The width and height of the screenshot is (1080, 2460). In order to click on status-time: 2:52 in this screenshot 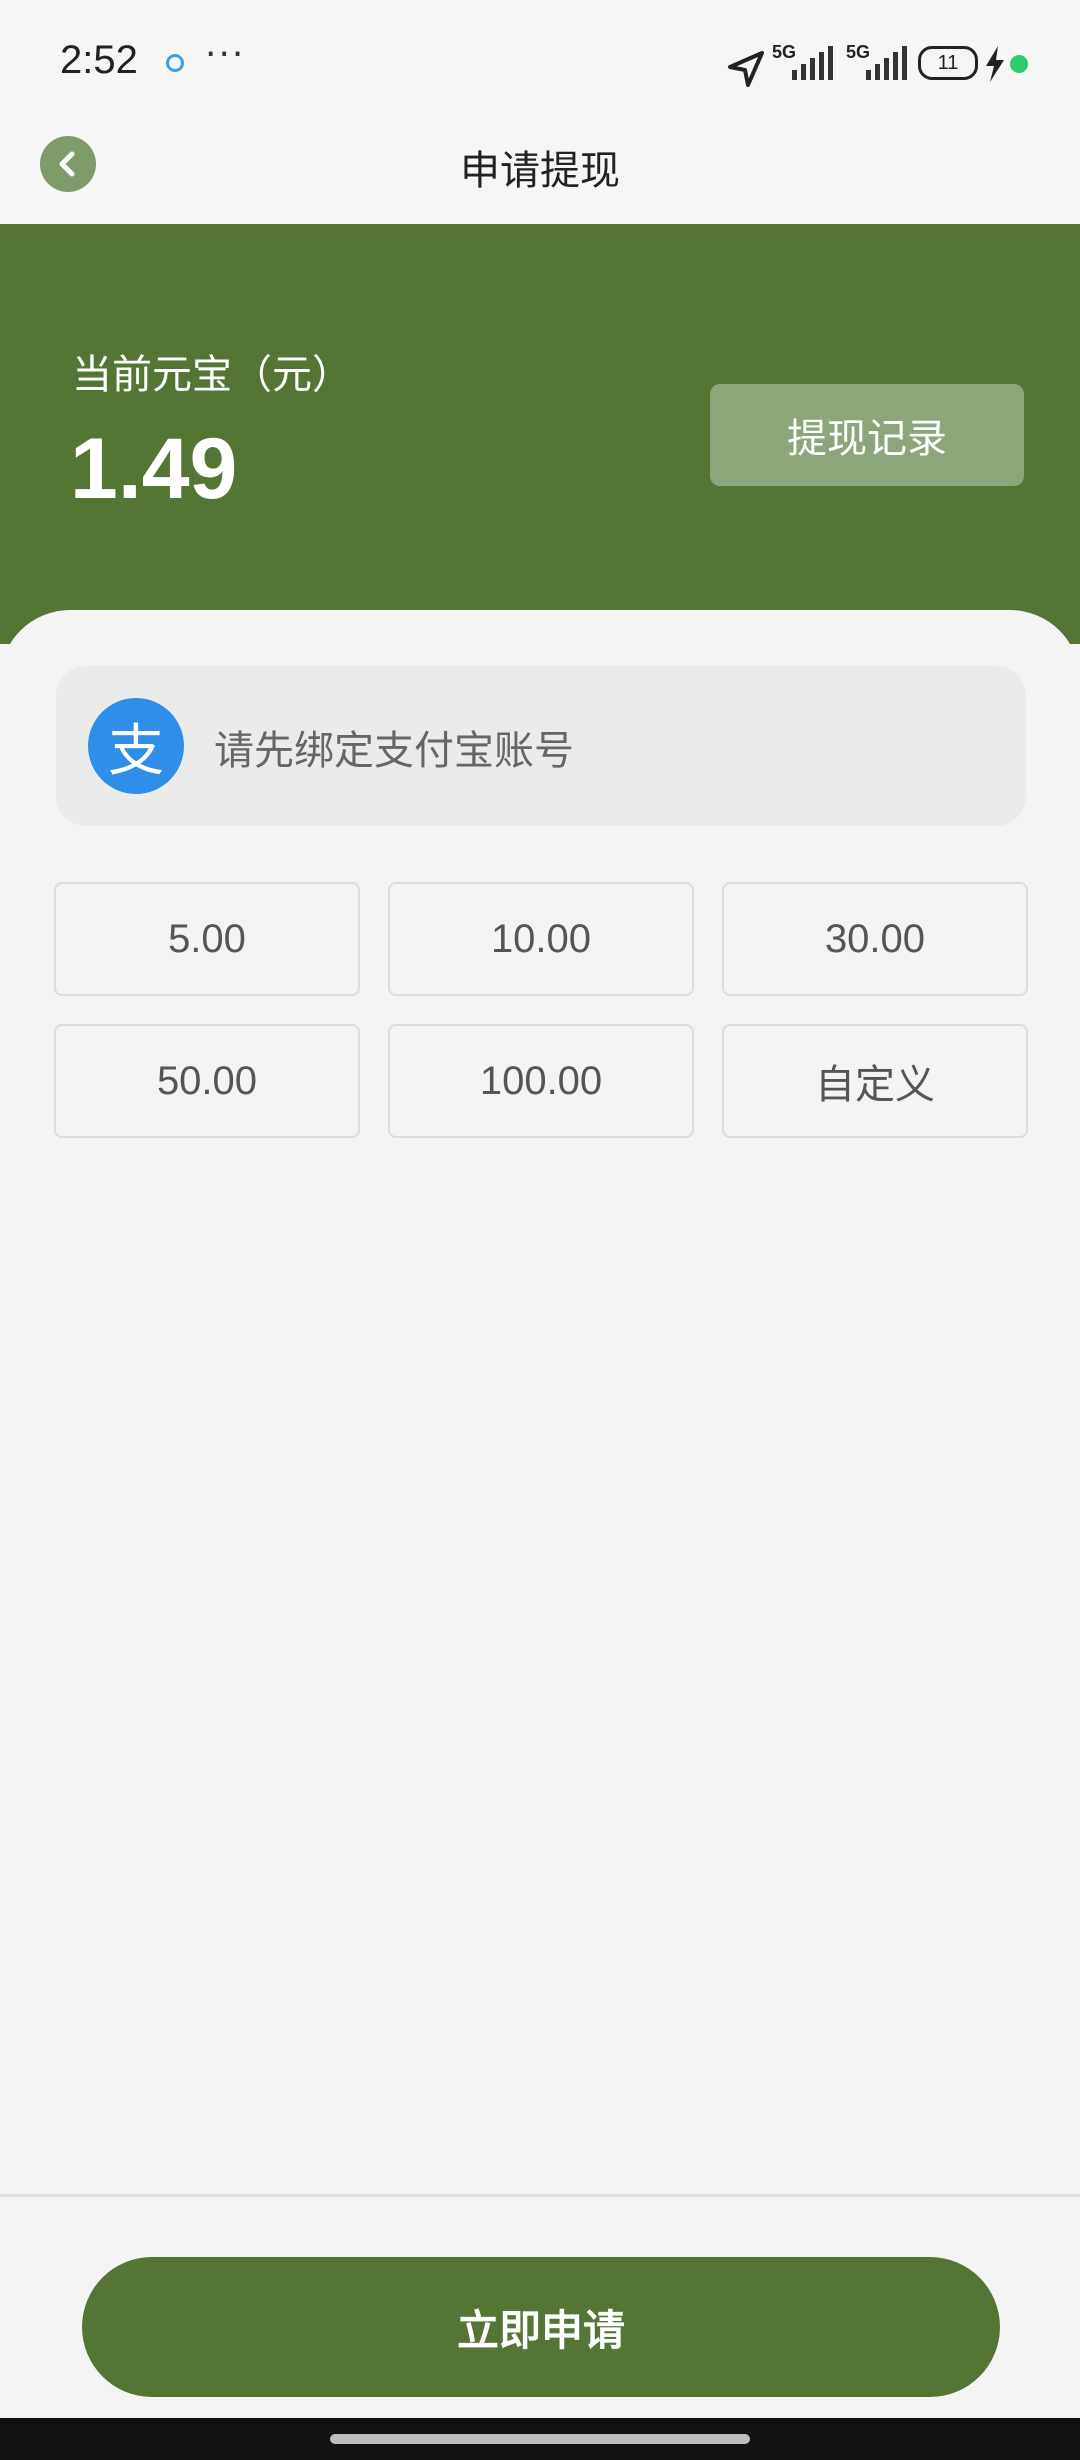, I will do `click(99, 60)`.